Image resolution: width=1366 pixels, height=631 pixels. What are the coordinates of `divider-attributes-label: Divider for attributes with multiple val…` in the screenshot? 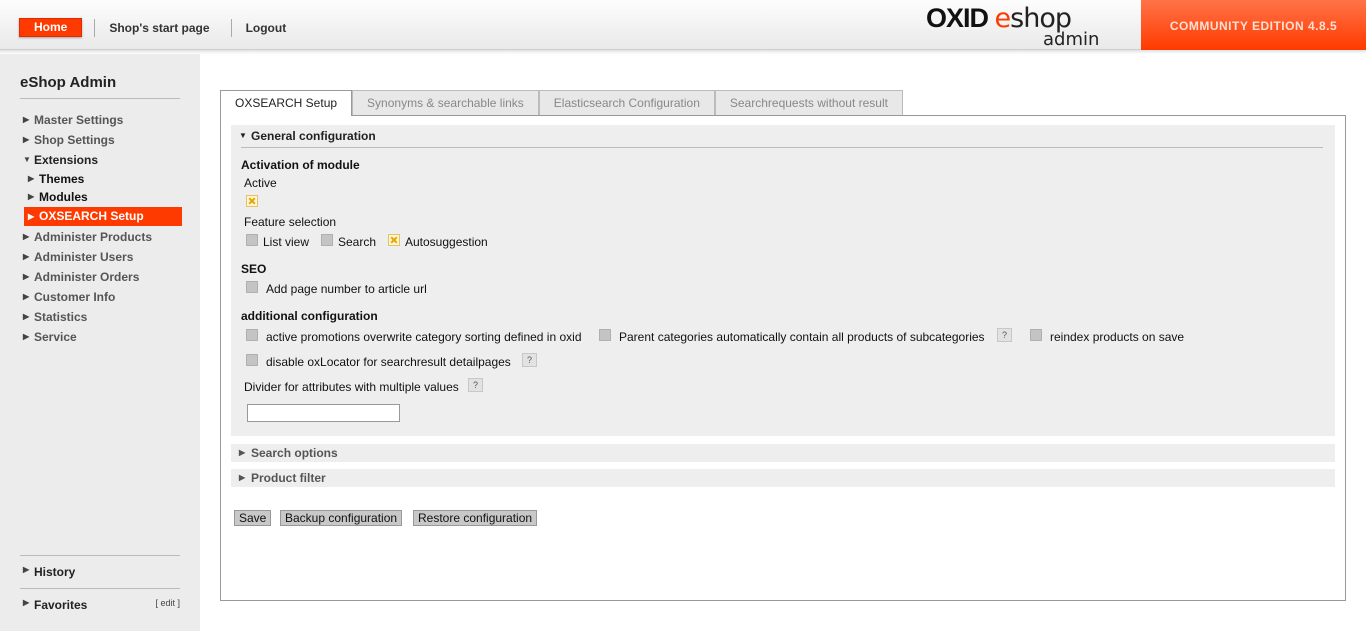 It's located at (351, 387).